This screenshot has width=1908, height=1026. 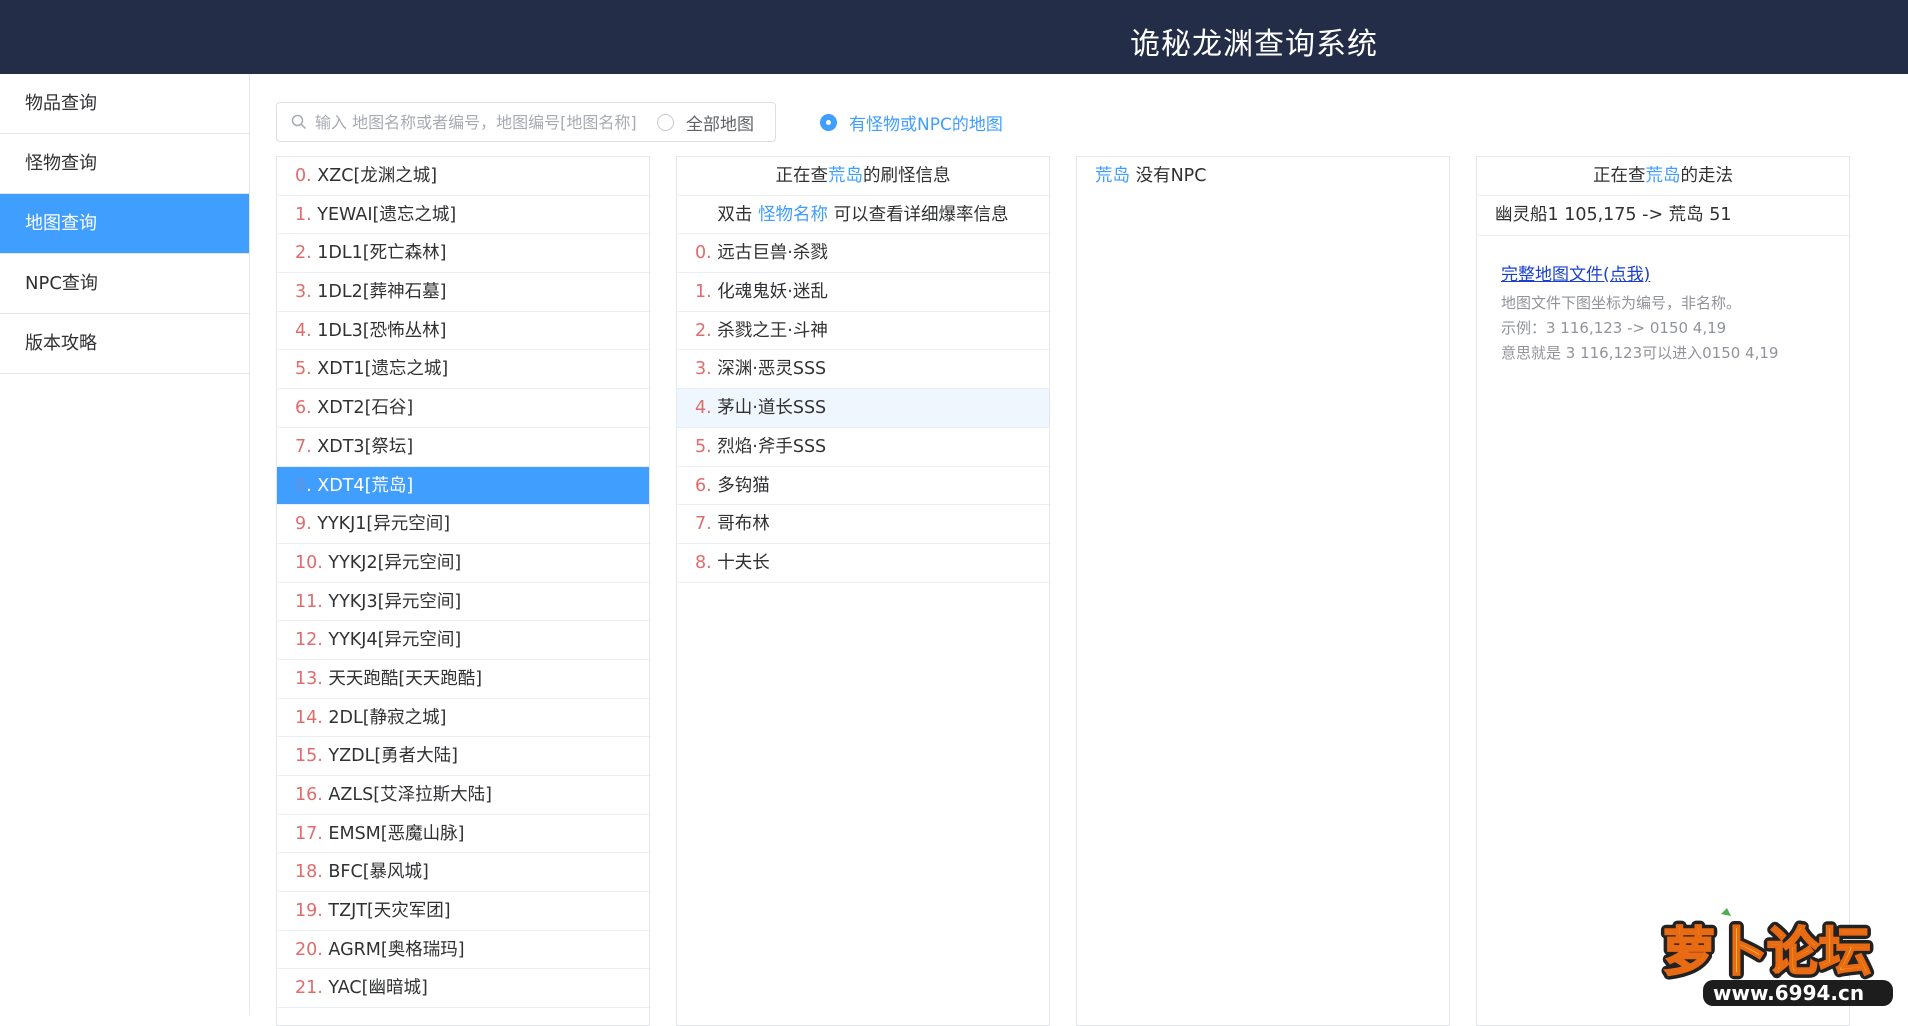 What do you see at coordinates (463, 370) in the screenshot?
I see `map-list-item: 5. XDT1[遗忘之城]` at bounding box center [463, 370].